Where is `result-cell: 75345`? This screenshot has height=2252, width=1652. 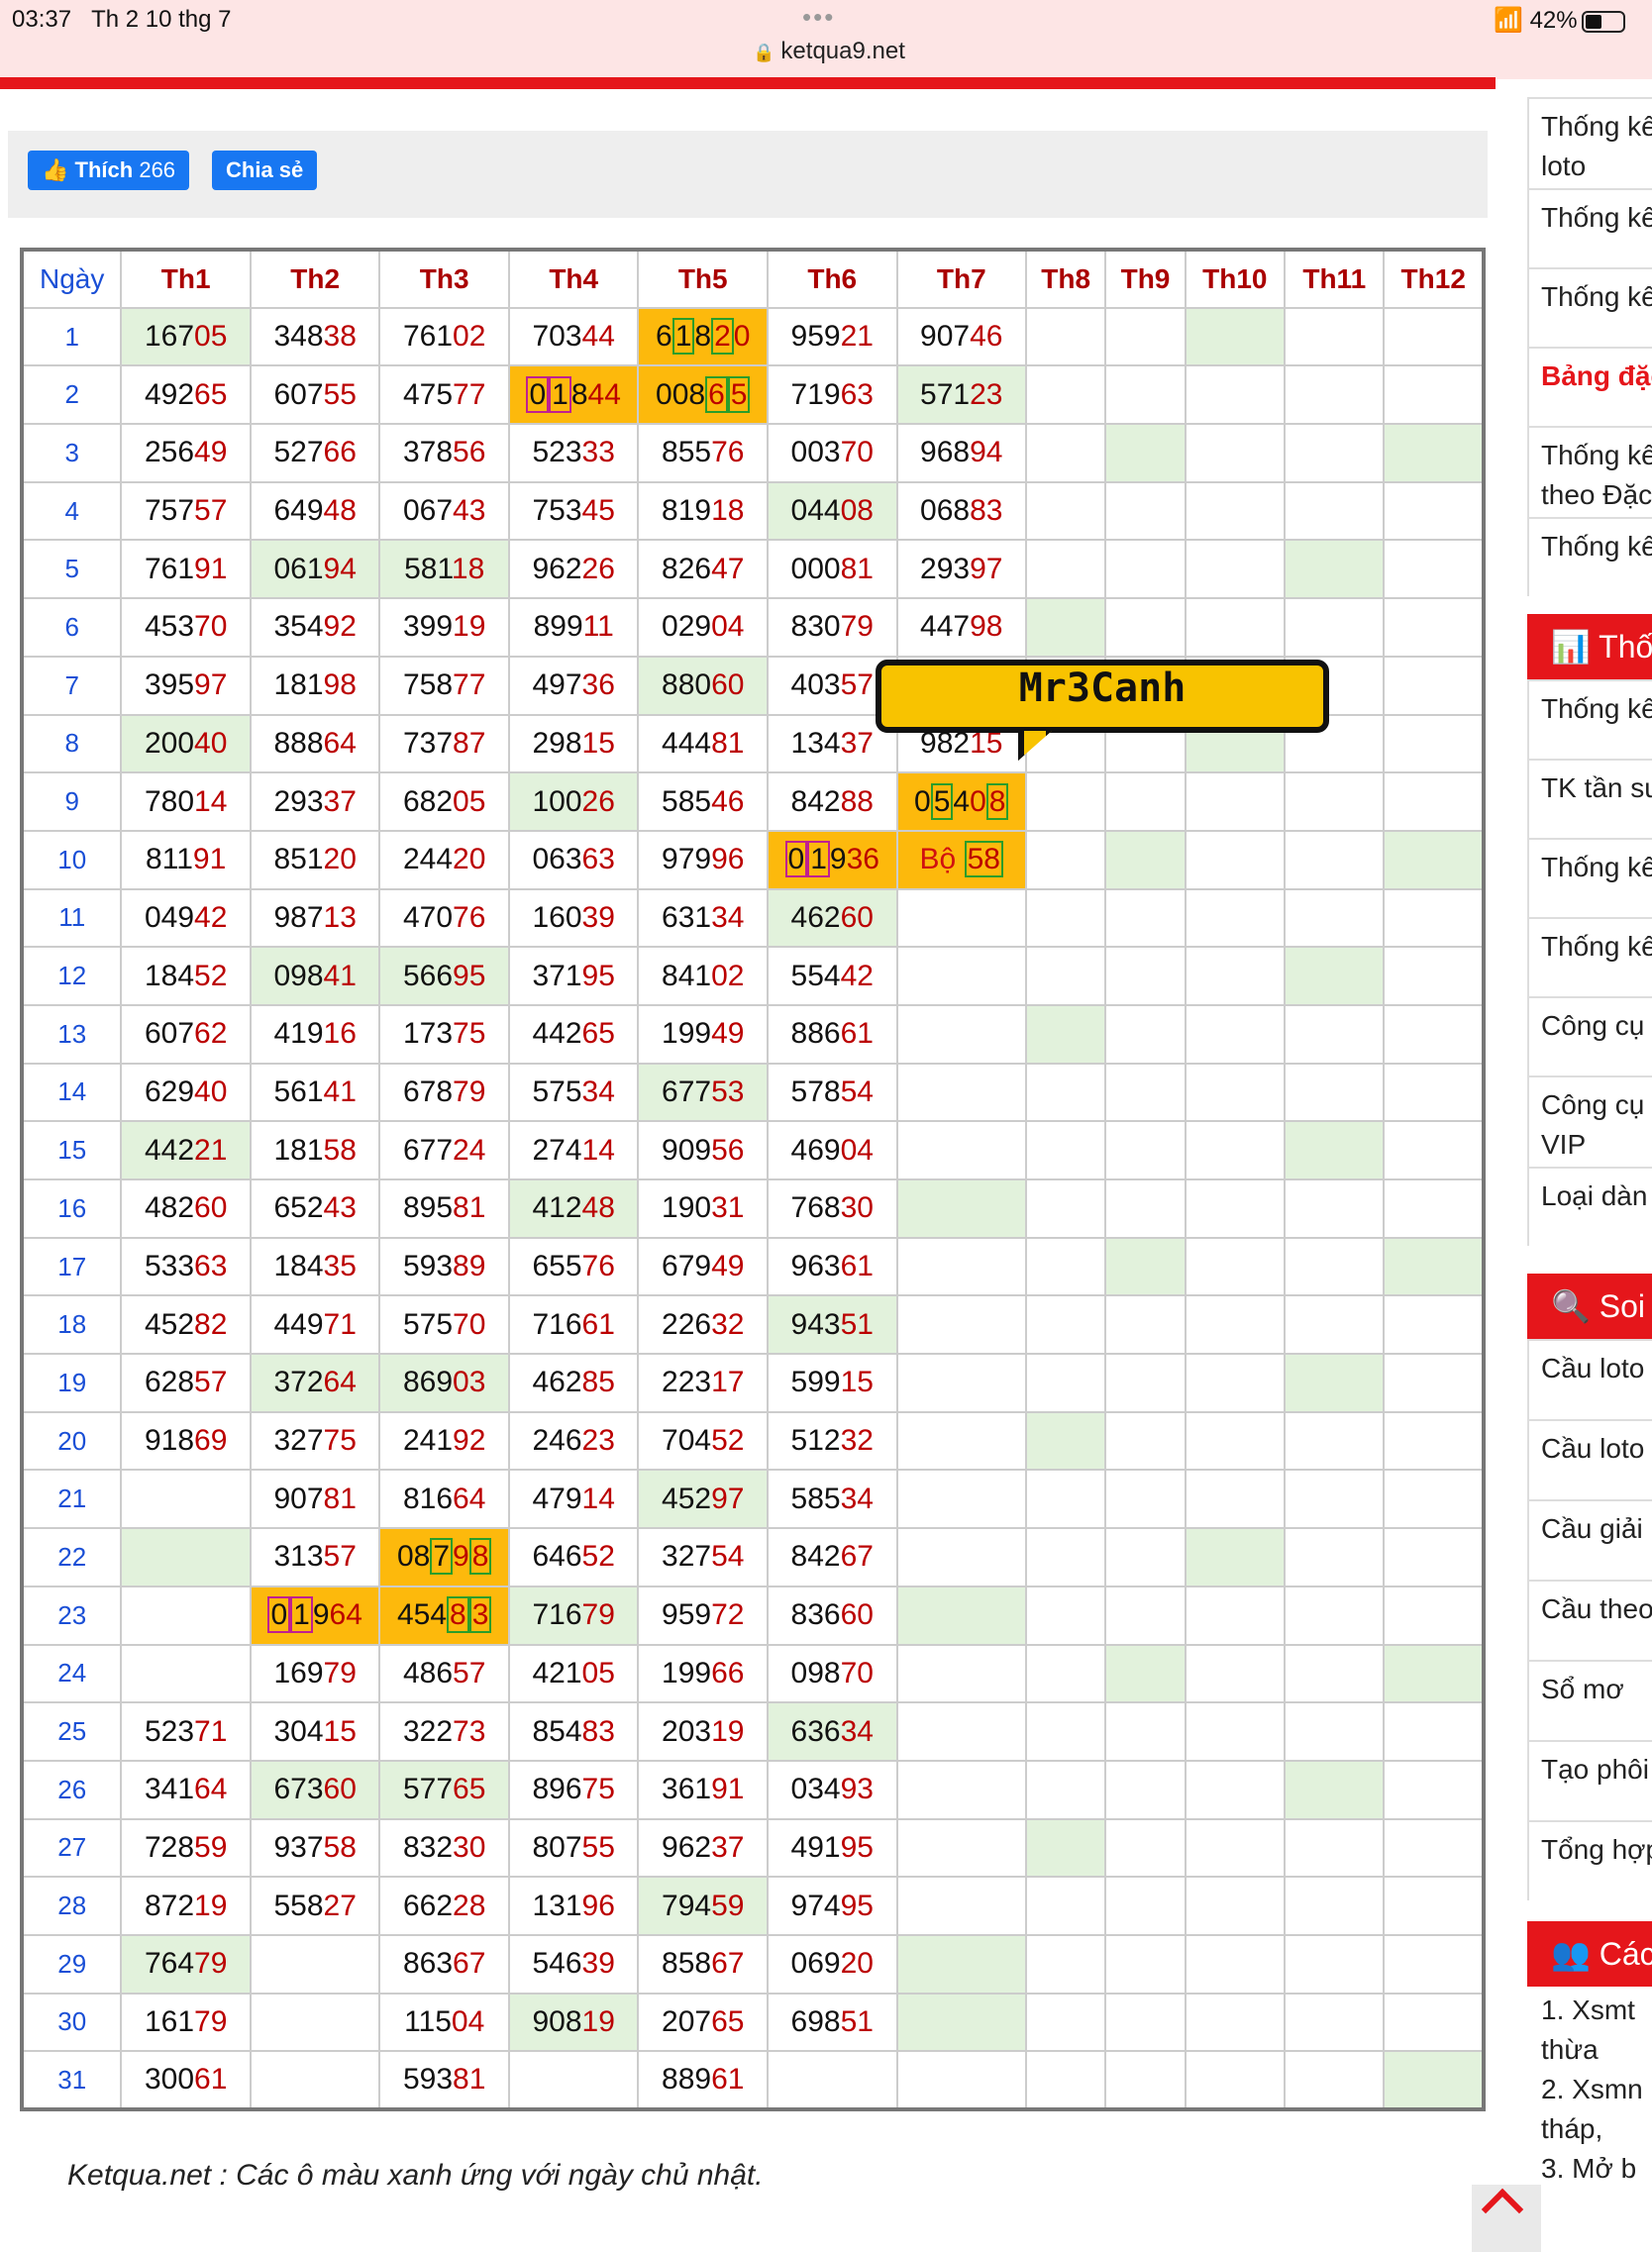
result-cell: 75345 is located at coordinates (573, 511).